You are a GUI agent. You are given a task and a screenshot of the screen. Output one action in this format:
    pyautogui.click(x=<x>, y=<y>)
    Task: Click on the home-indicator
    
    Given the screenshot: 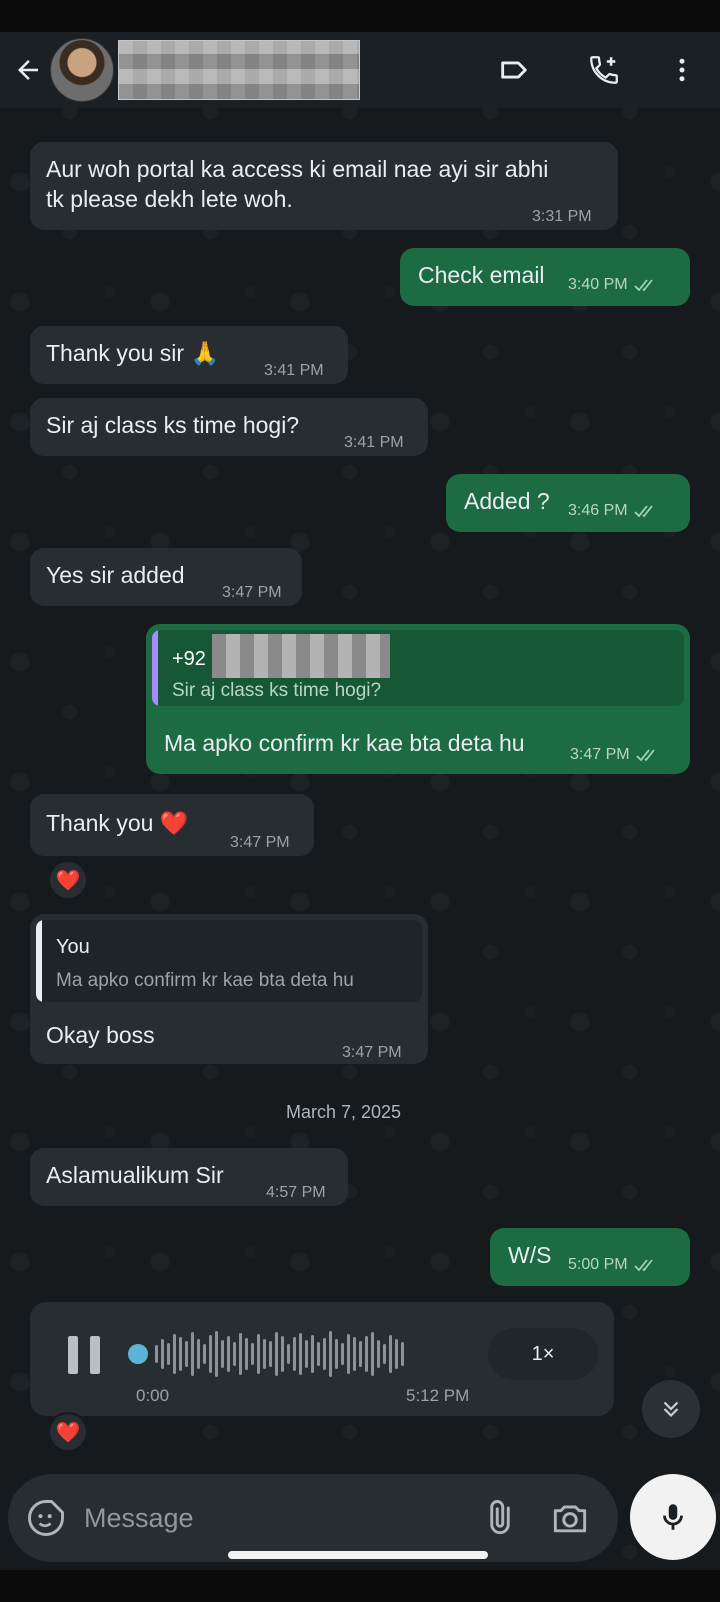 What is the action you would take?
    pyautogui.click(x=358, y=1555)
    